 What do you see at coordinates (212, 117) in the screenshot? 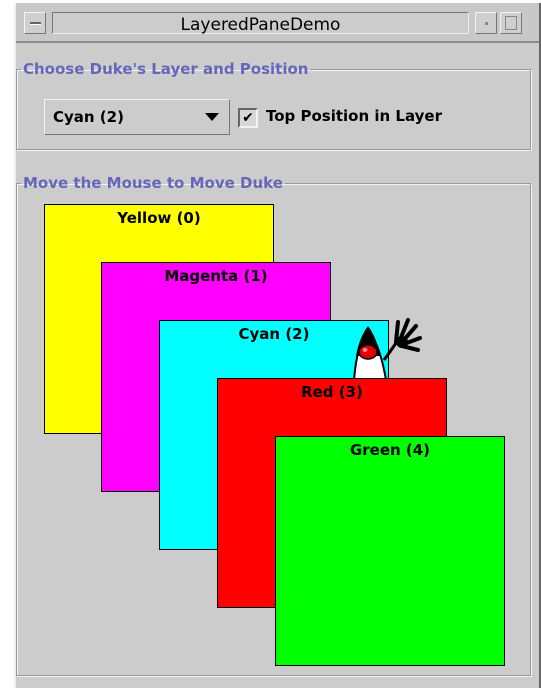
I see `chevron-down-icon` at bounding box center [212, 117].